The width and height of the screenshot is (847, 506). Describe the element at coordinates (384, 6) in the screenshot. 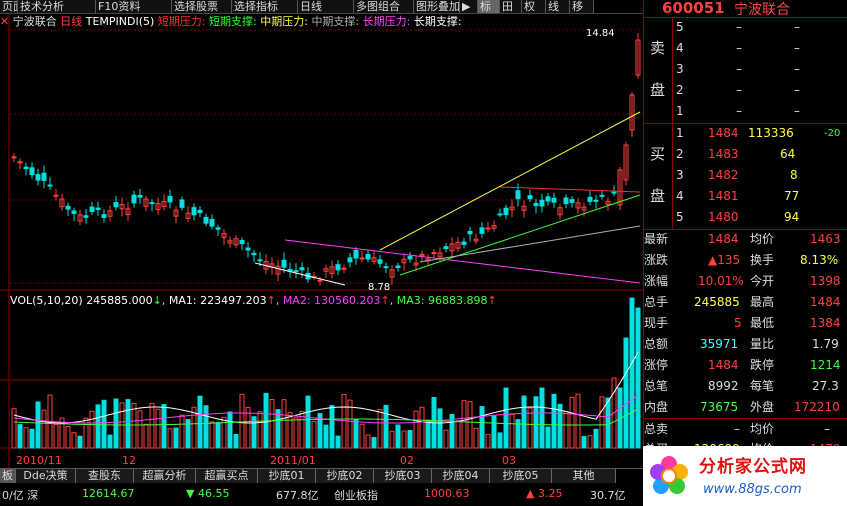

I see `toolbar-btn-multi: 多图组合` at that location.